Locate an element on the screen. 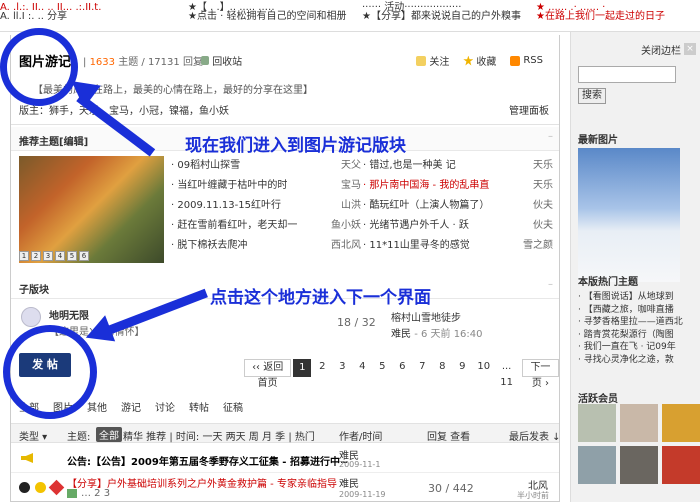 The image size is (700, 502). author-column: 作者/时间 is located at coordinates (360, 435).